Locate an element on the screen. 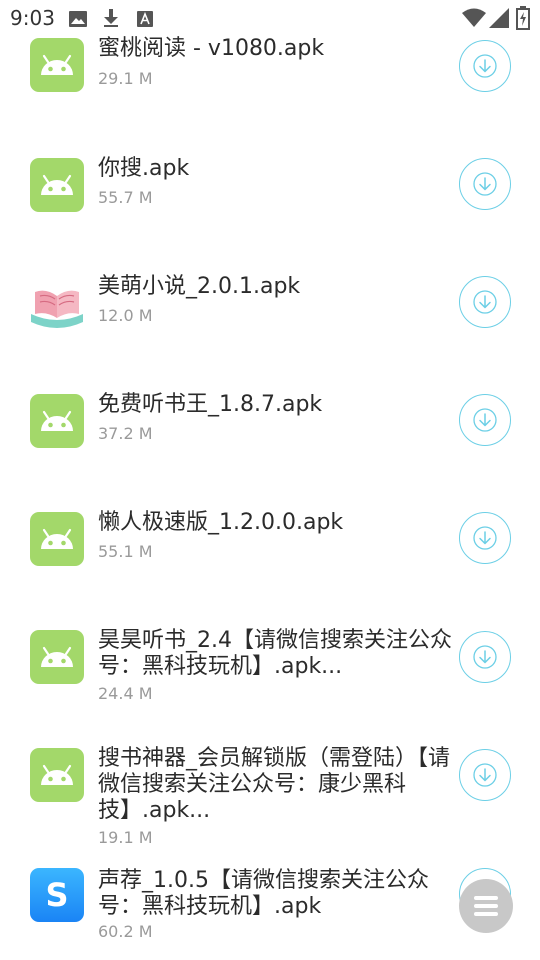 The image size is (540, 960). item-title: 蜜桃阅读 - v1080.apk is located at coordinates (211, 48).